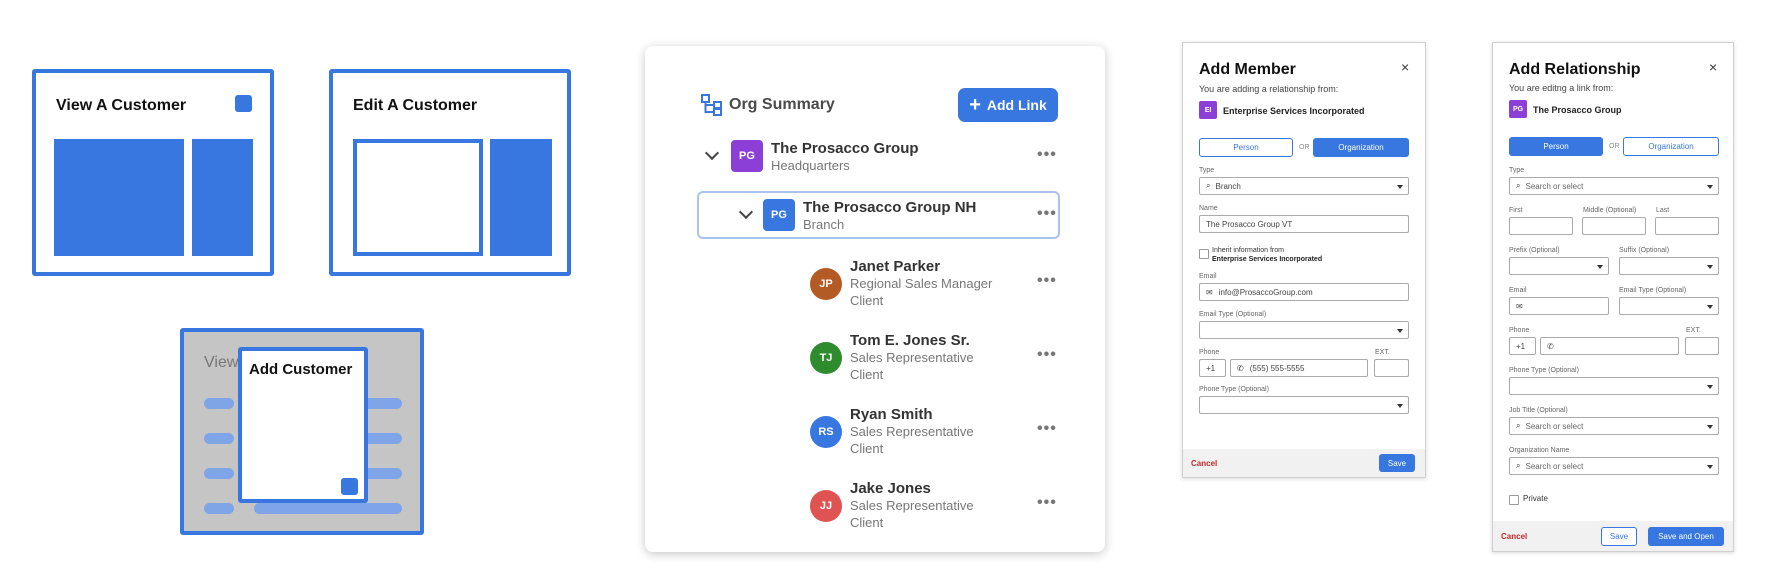 Image resolution: width=1768 pixels, height=587 pixels. I want to click on type-select: ⌕ Search or select, so click(1614, 186).